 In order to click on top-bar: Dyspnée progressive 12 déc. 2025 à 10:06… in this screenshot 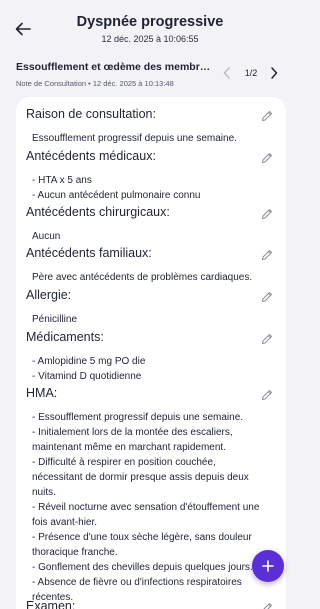, I will do `click(150, 26)`.